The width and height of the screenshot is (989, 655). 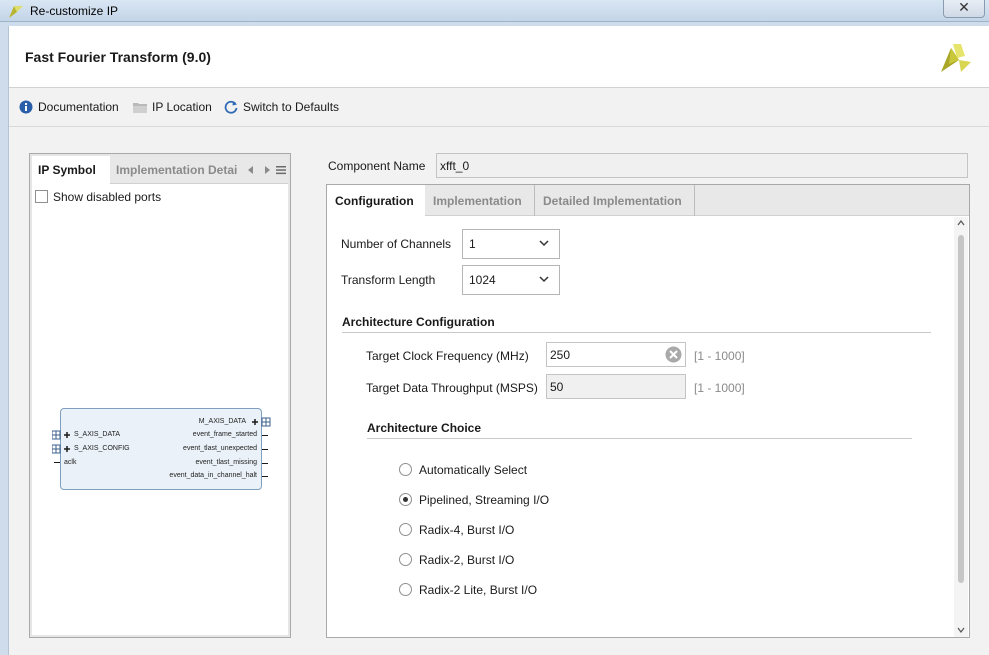 What do you see at coordinates (673, 354) in the screenshot?
I see `clear-icon` at bounding box center [673, 354].